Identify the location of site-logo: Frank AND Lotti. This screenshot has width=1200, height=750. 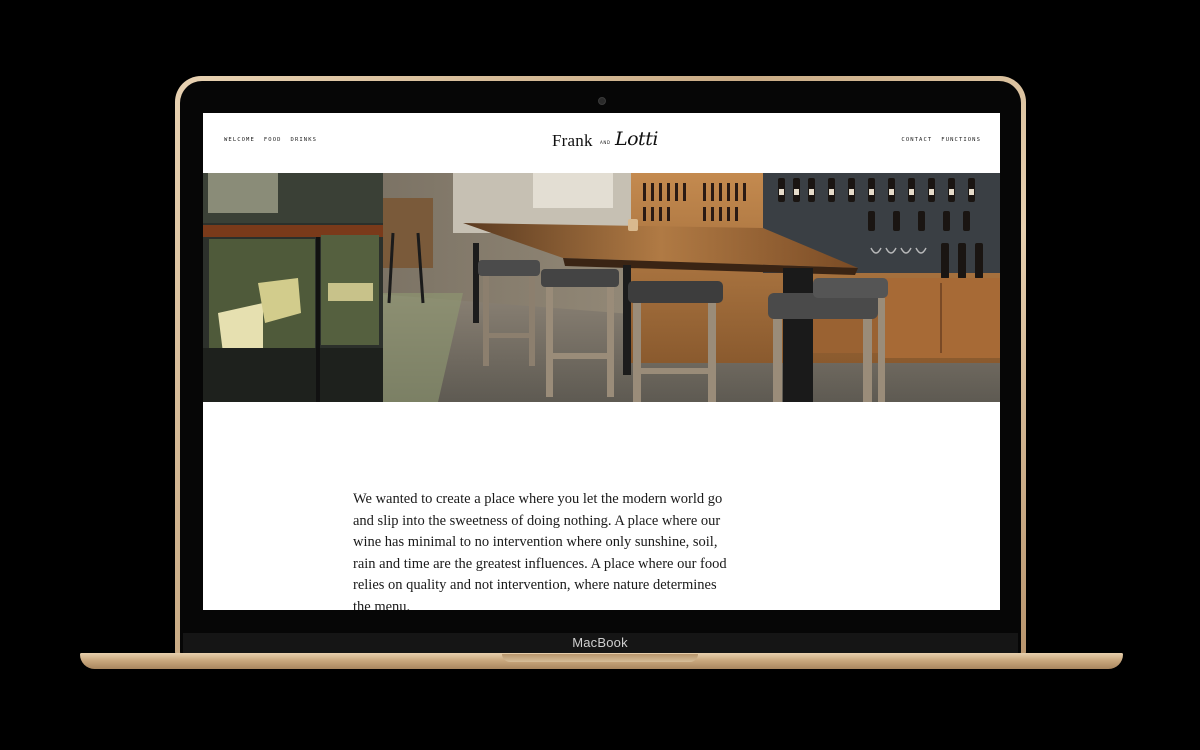
(605, 143).